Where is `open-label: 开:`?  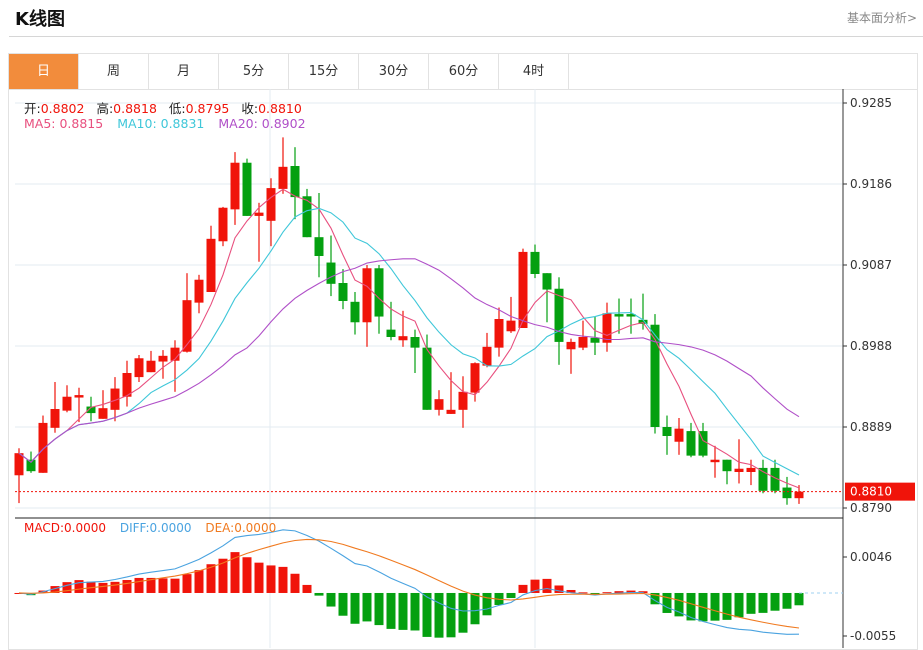
open-label: 开: is located at coordinates (32, 108).